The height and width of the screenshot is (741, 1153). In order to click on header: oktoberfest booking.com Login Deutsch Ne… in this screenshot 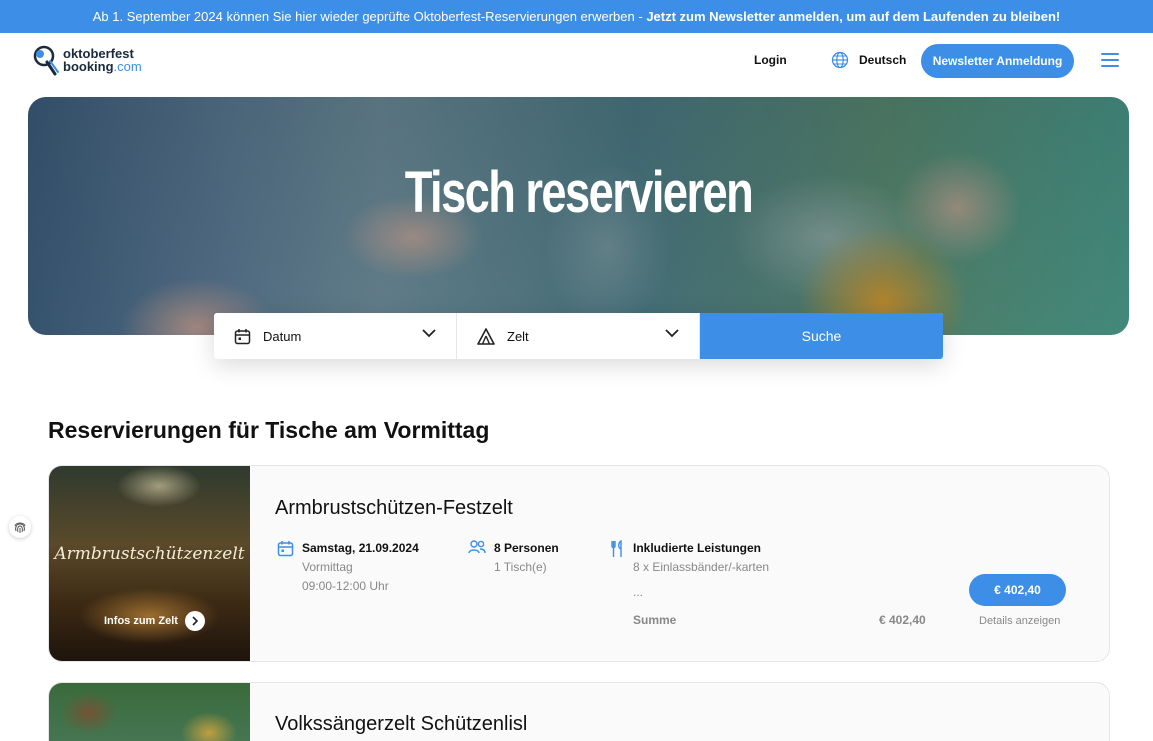, I will do `click(576, 62)`.